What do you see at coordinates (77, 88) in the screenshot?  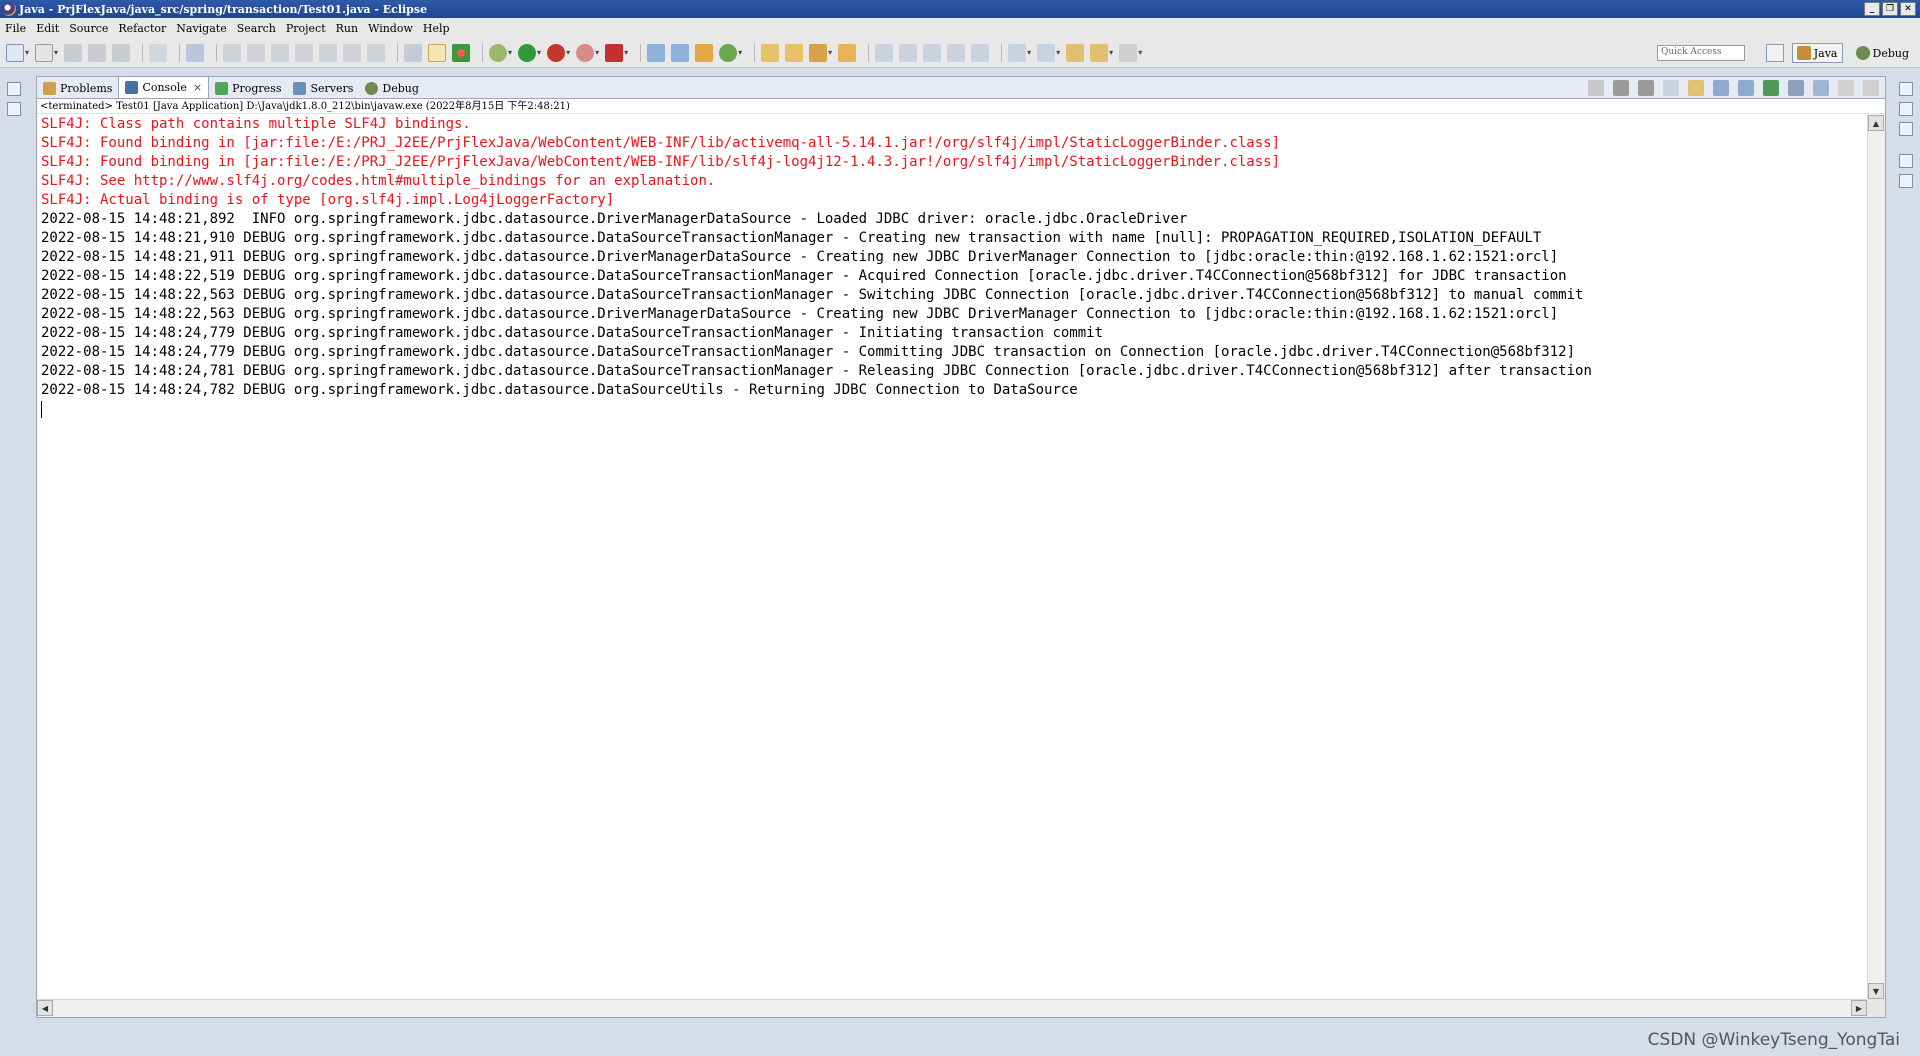 I see `tab-problems: Problems` at bounding box center [77, 88].